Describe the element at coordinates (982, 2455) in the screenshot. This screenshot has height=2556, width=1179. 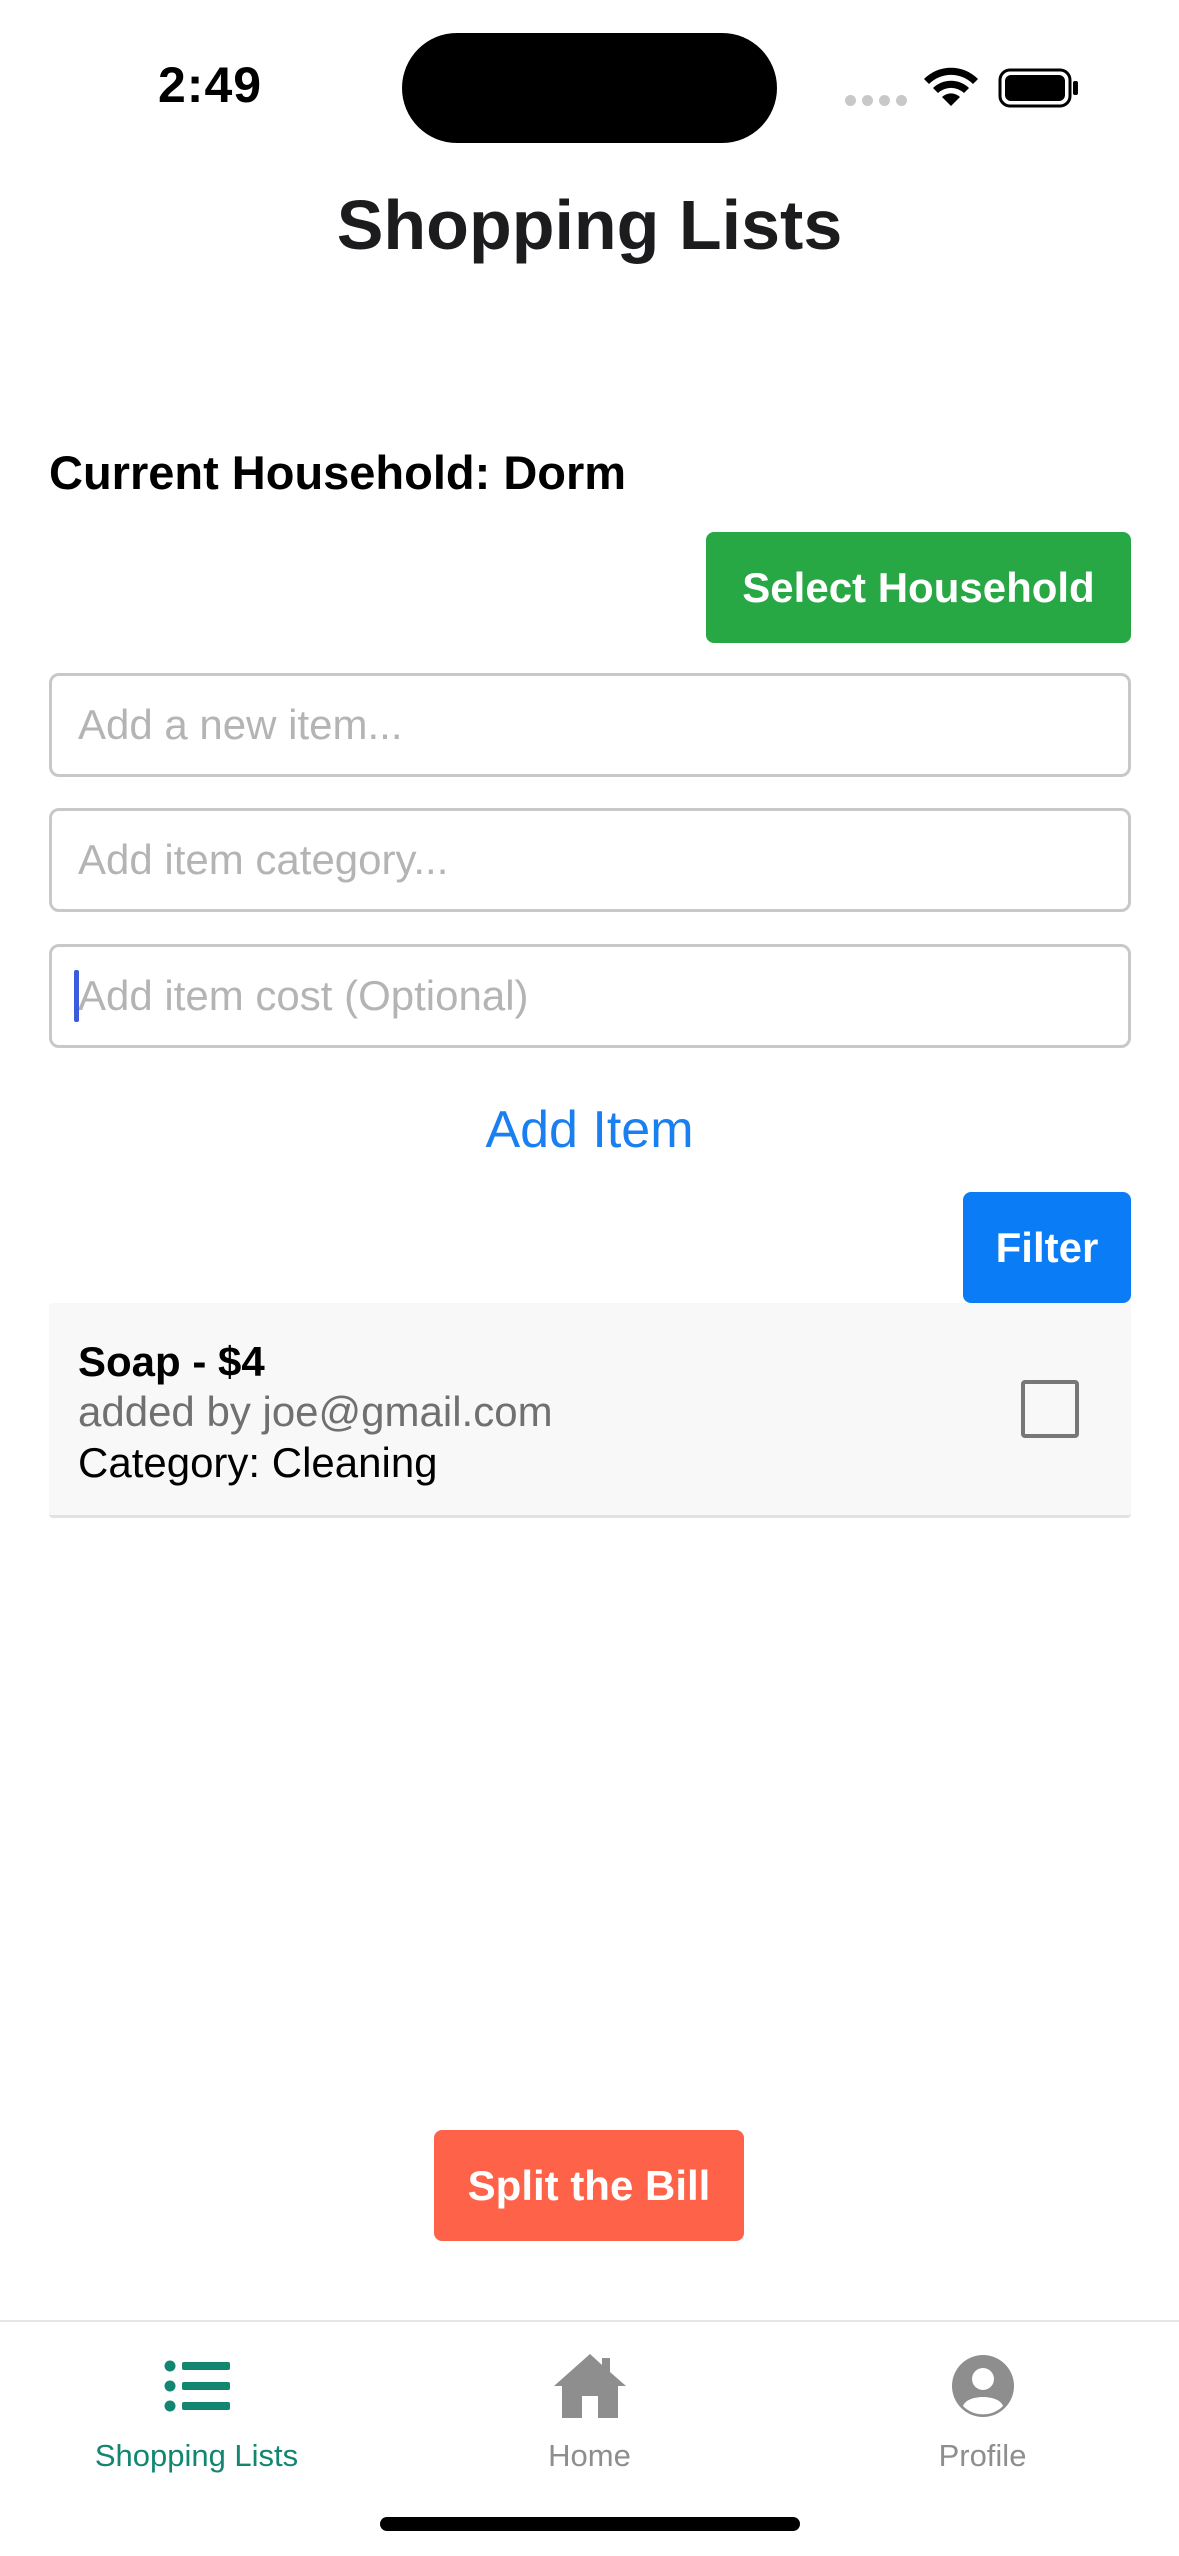
I see `tab-label: Profile` at that location.